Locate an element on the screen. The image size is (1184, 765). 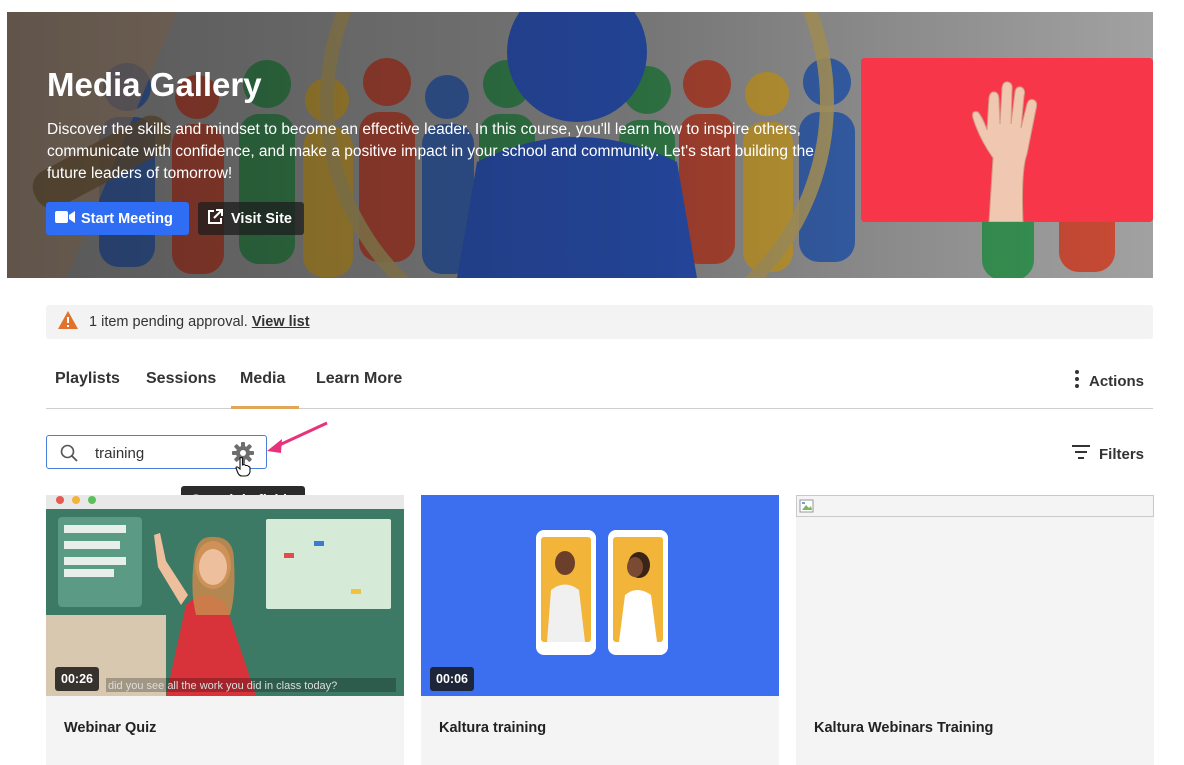
filters-button: Filters is located at coordinates (1107, 454).